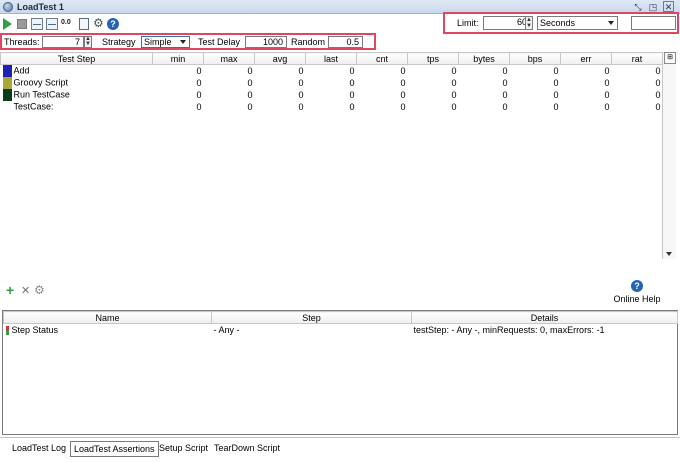 The width and height of the screenshot is (680, 462). I want to click on compare-graph-icon, so click(52, 24).